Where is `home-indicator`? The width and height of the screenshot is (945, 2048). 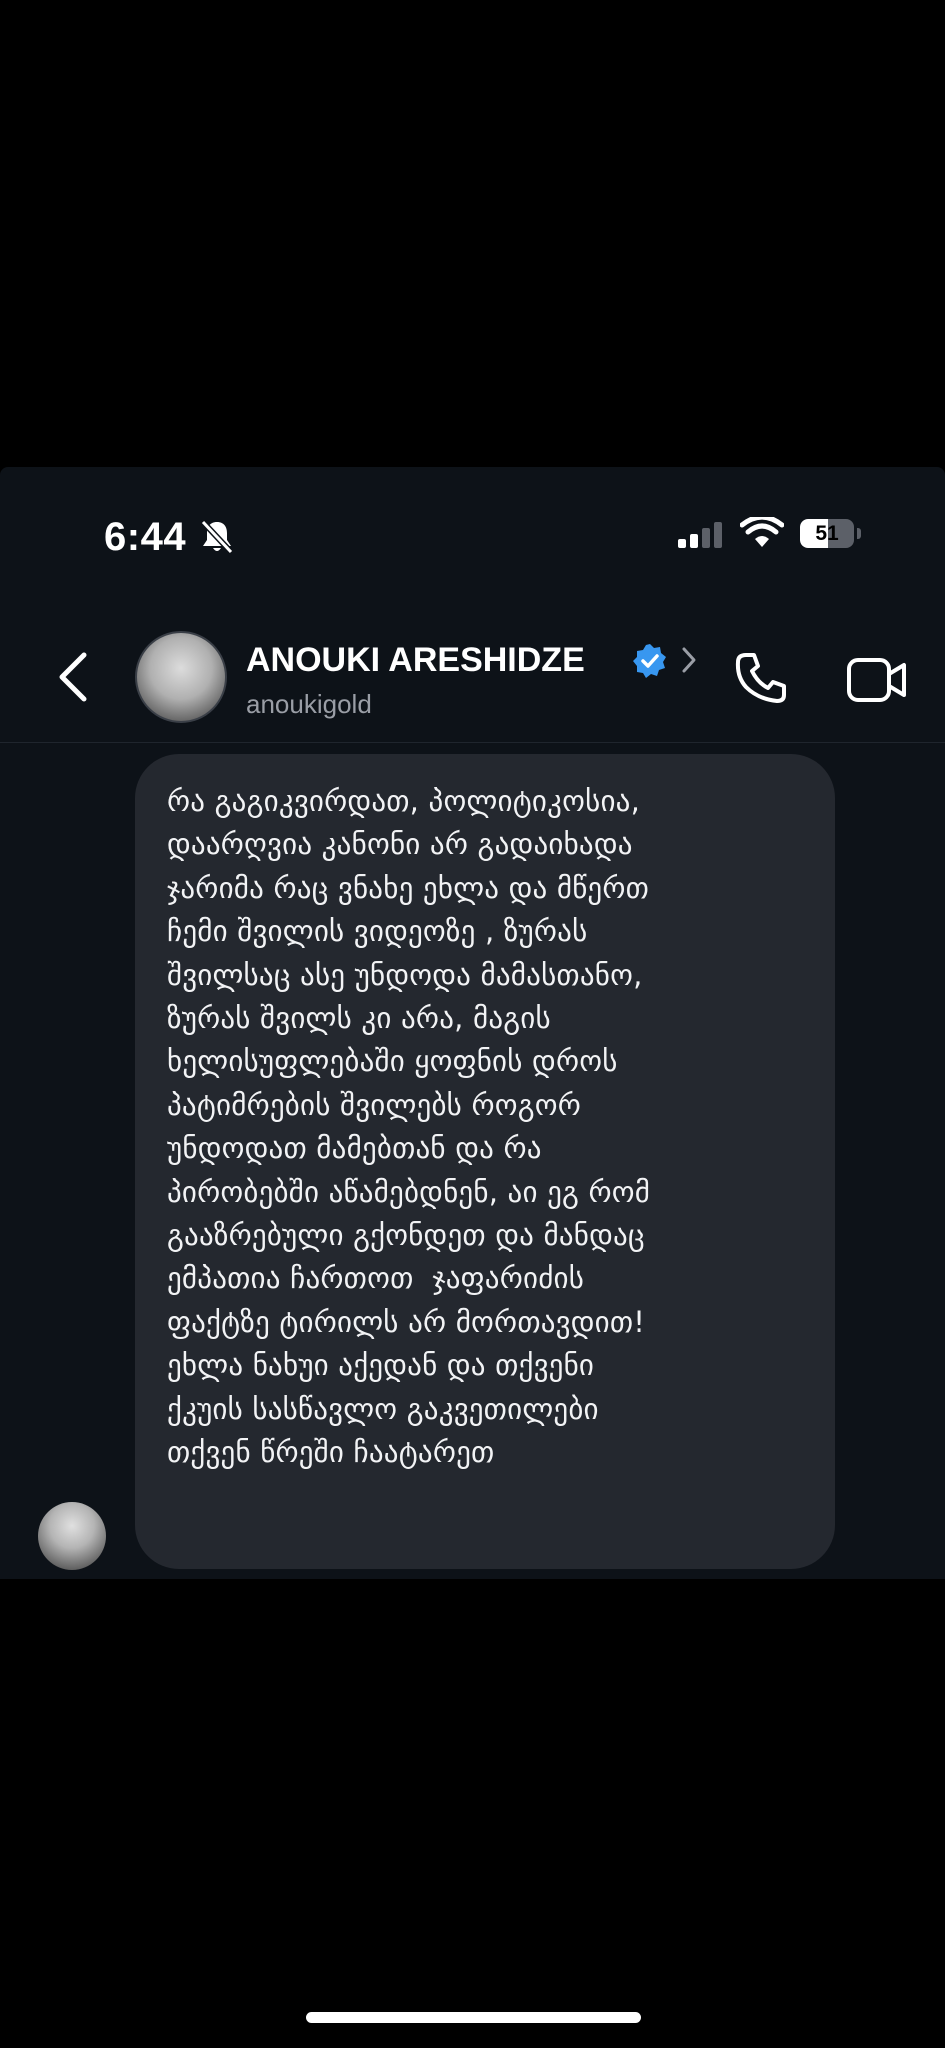 home-indicator is located at coordinates (473, 2017).